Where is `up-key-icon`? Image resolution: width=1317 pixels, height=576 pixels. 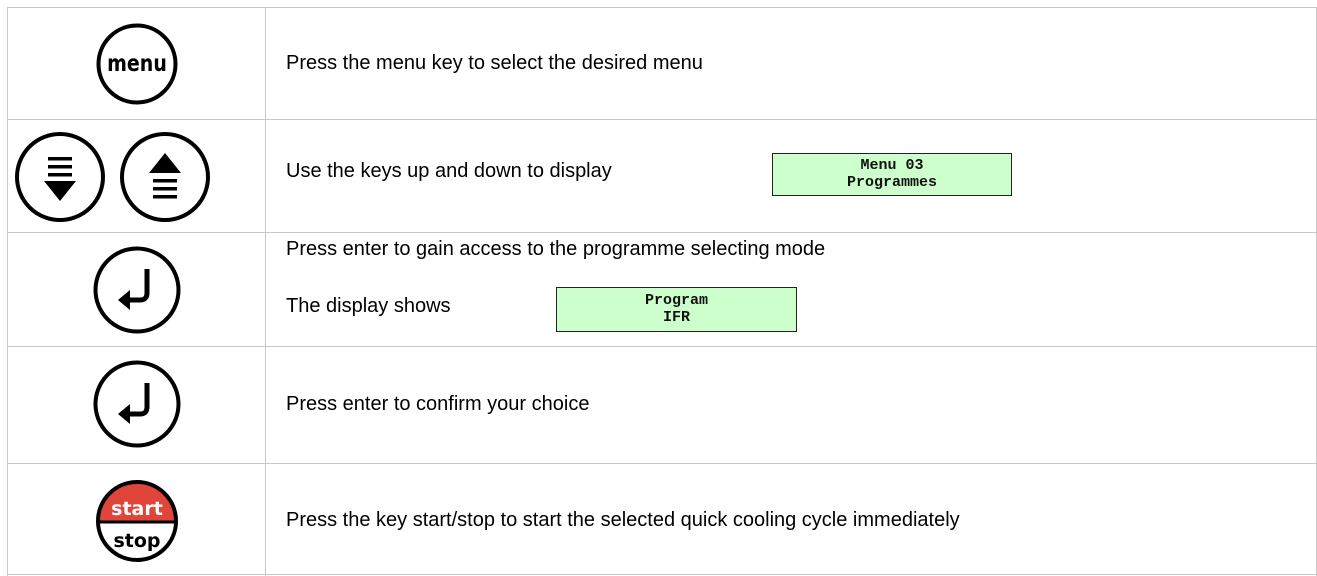
up-key-icon is located at coordinates (165, 177).